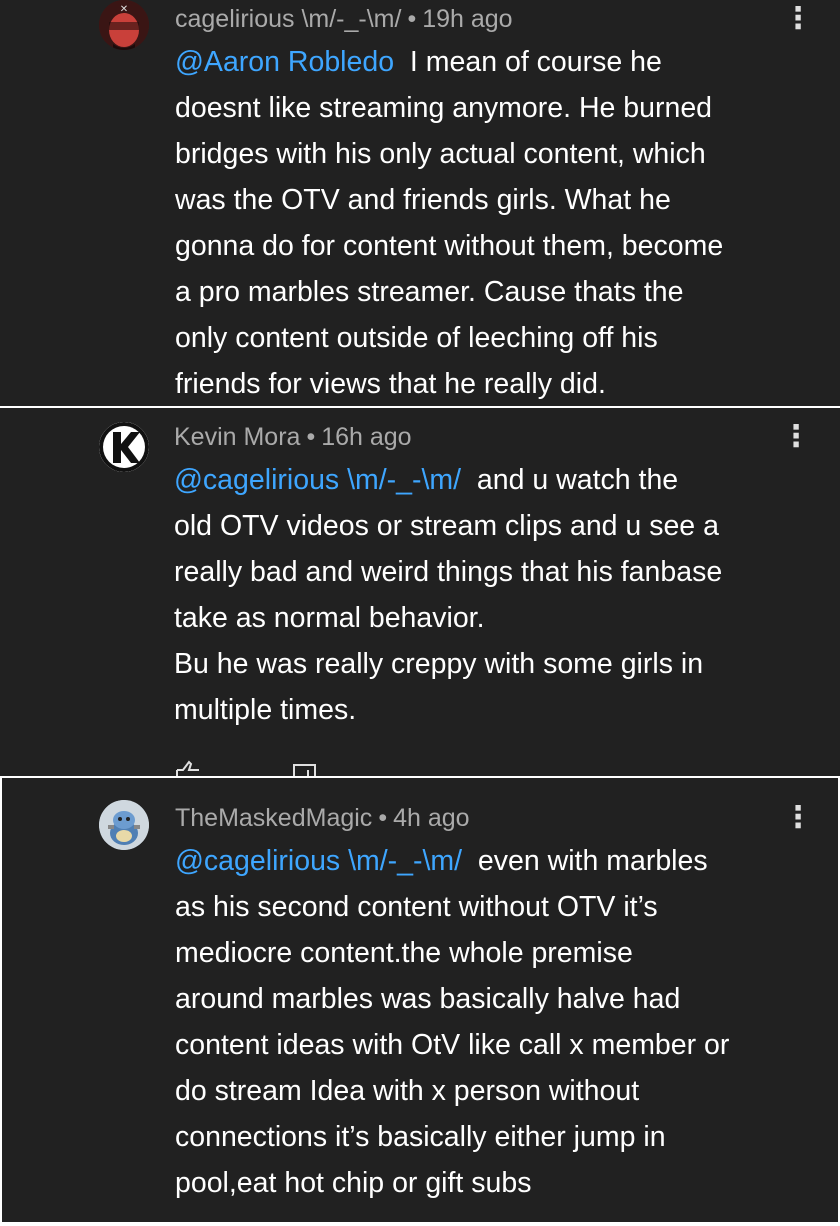 The width and height of the screenshot is (840, 1226). What do you see at coordinates (189, 768) in the screenshot?
I see `like-icon` at bounding box center [189, 768].